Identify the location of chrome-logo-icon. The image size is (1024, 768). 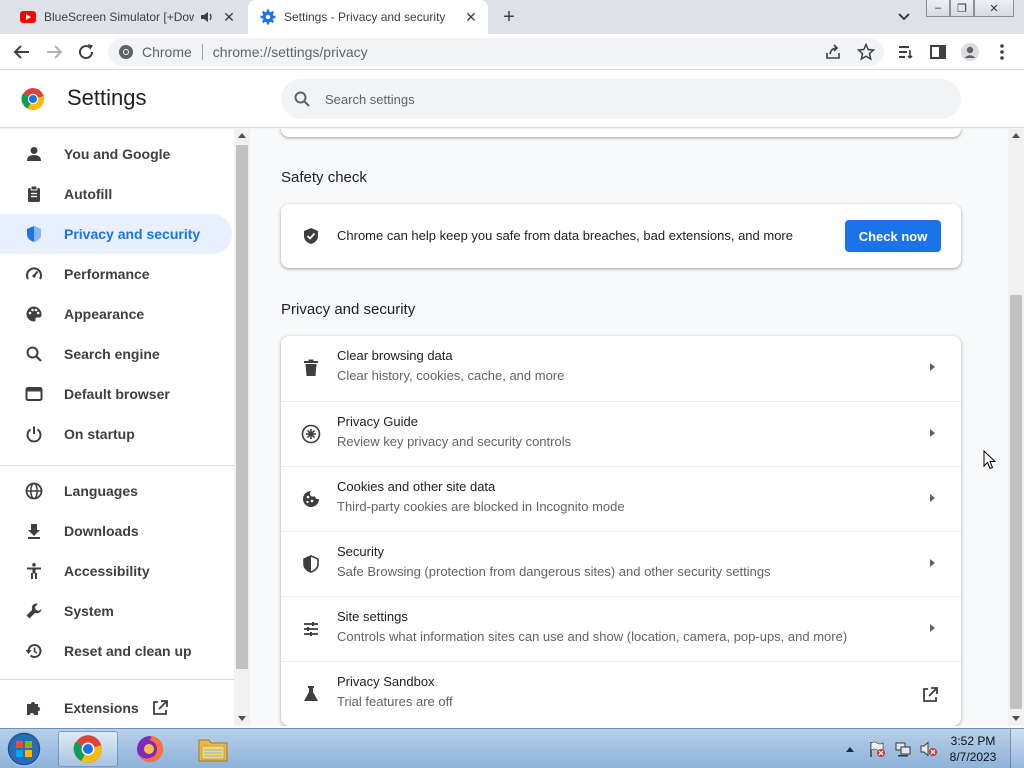
(32, 99).